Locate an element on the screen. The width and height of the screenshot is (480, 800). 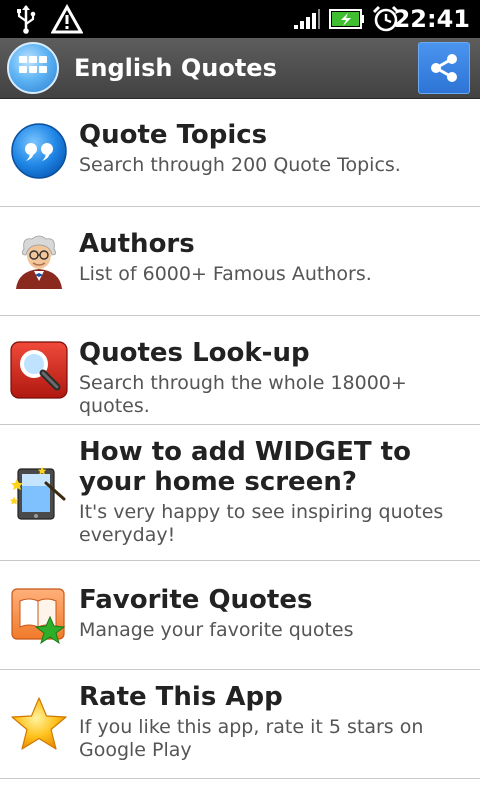
menu-item-subtitle: List of 6000+ Famous Authors. is located at coordinates (225, 274).